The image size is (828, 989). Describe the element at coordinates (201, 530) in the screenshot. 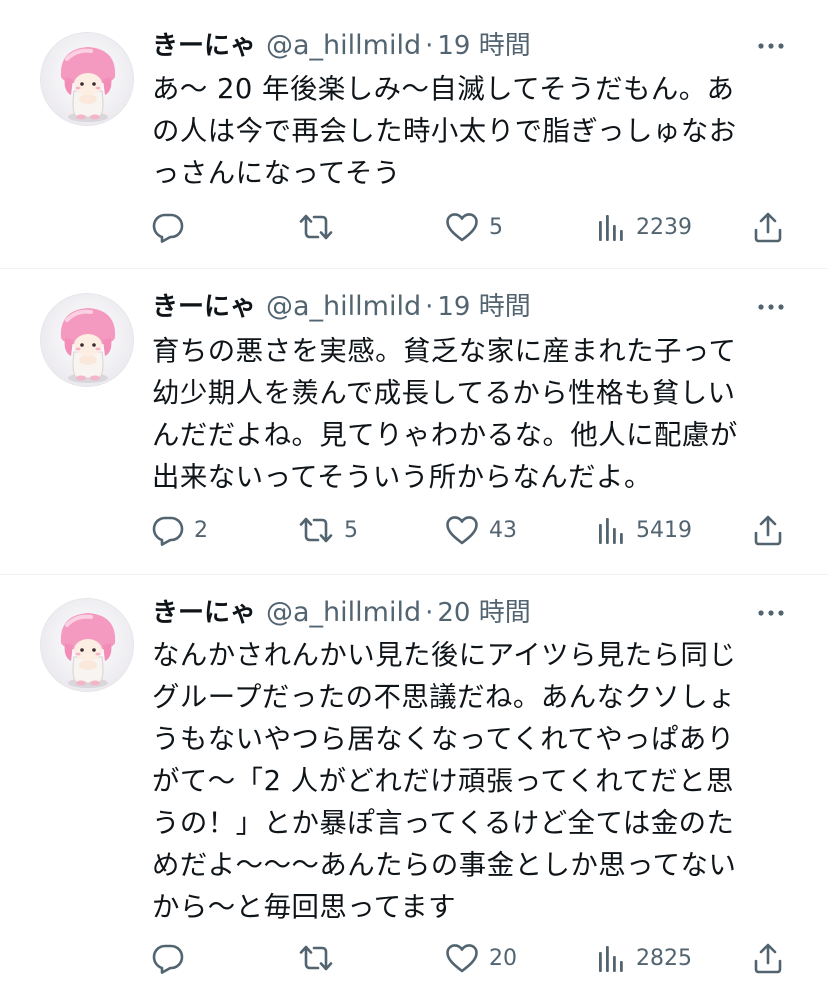

I see `reply-count: 2` at that location.